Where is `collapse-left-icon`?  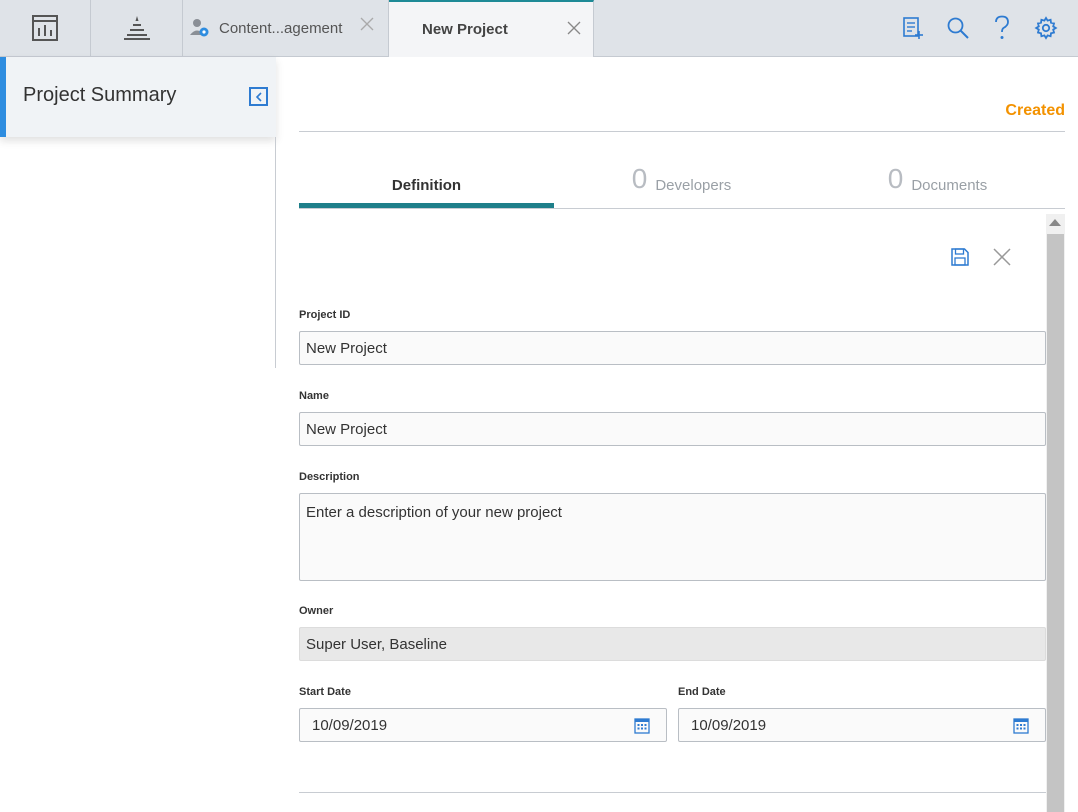 collapse-left-icon is located at coordinates (258, 96).